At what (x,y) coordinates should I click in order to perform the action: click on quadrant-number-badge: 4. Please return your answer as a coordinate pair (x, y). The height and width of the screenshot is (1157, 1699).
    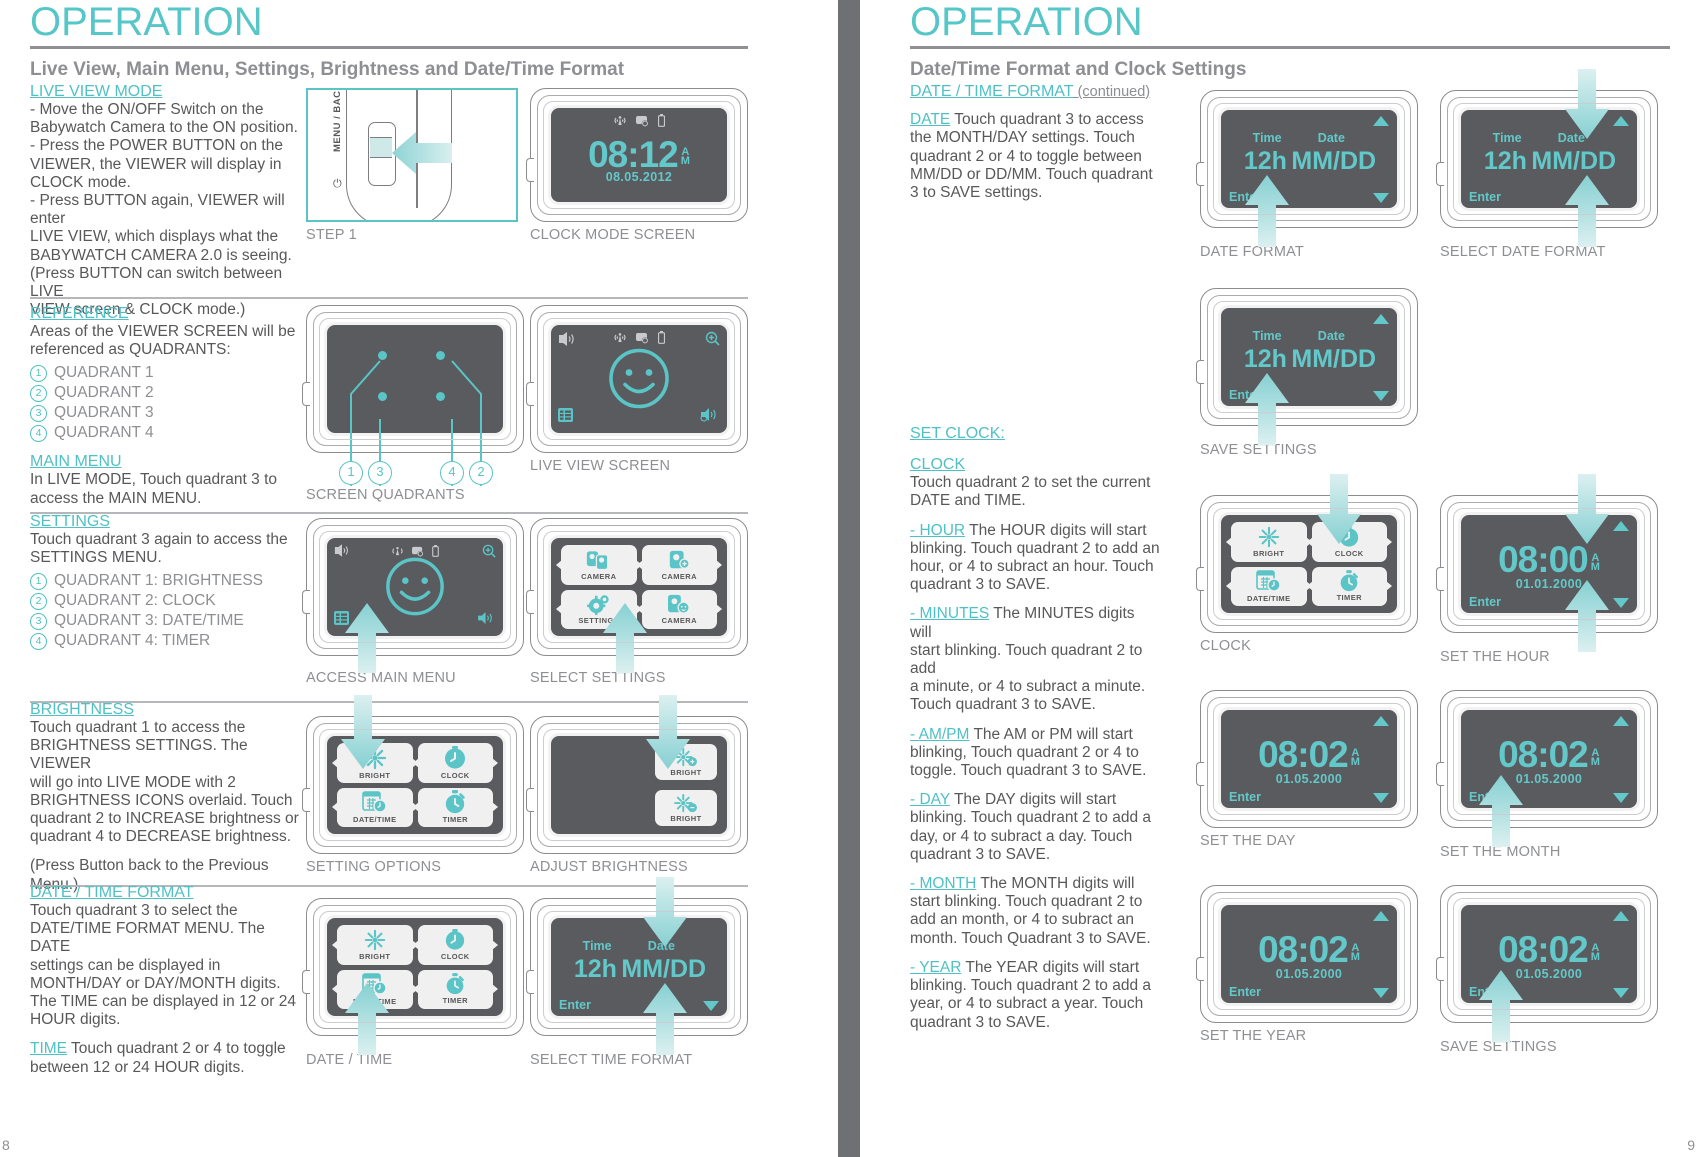
    Looking at the image, I should click on (38, 434).